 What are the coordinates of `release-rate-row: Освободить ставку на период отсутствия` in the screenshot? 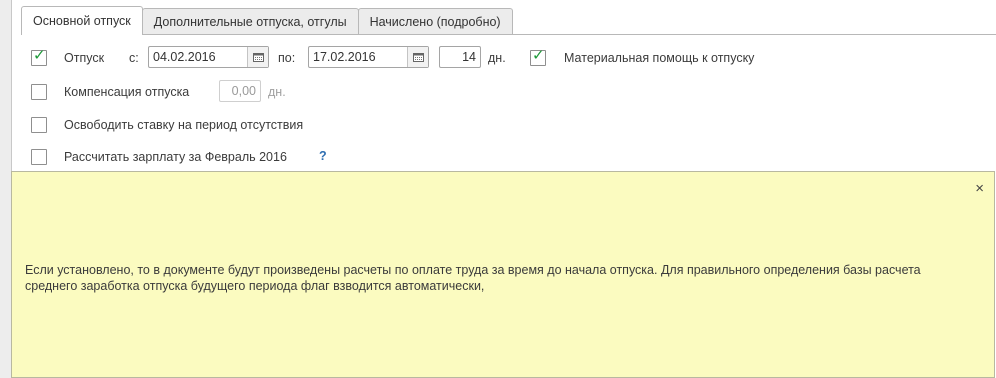 It's located at (498, 125).